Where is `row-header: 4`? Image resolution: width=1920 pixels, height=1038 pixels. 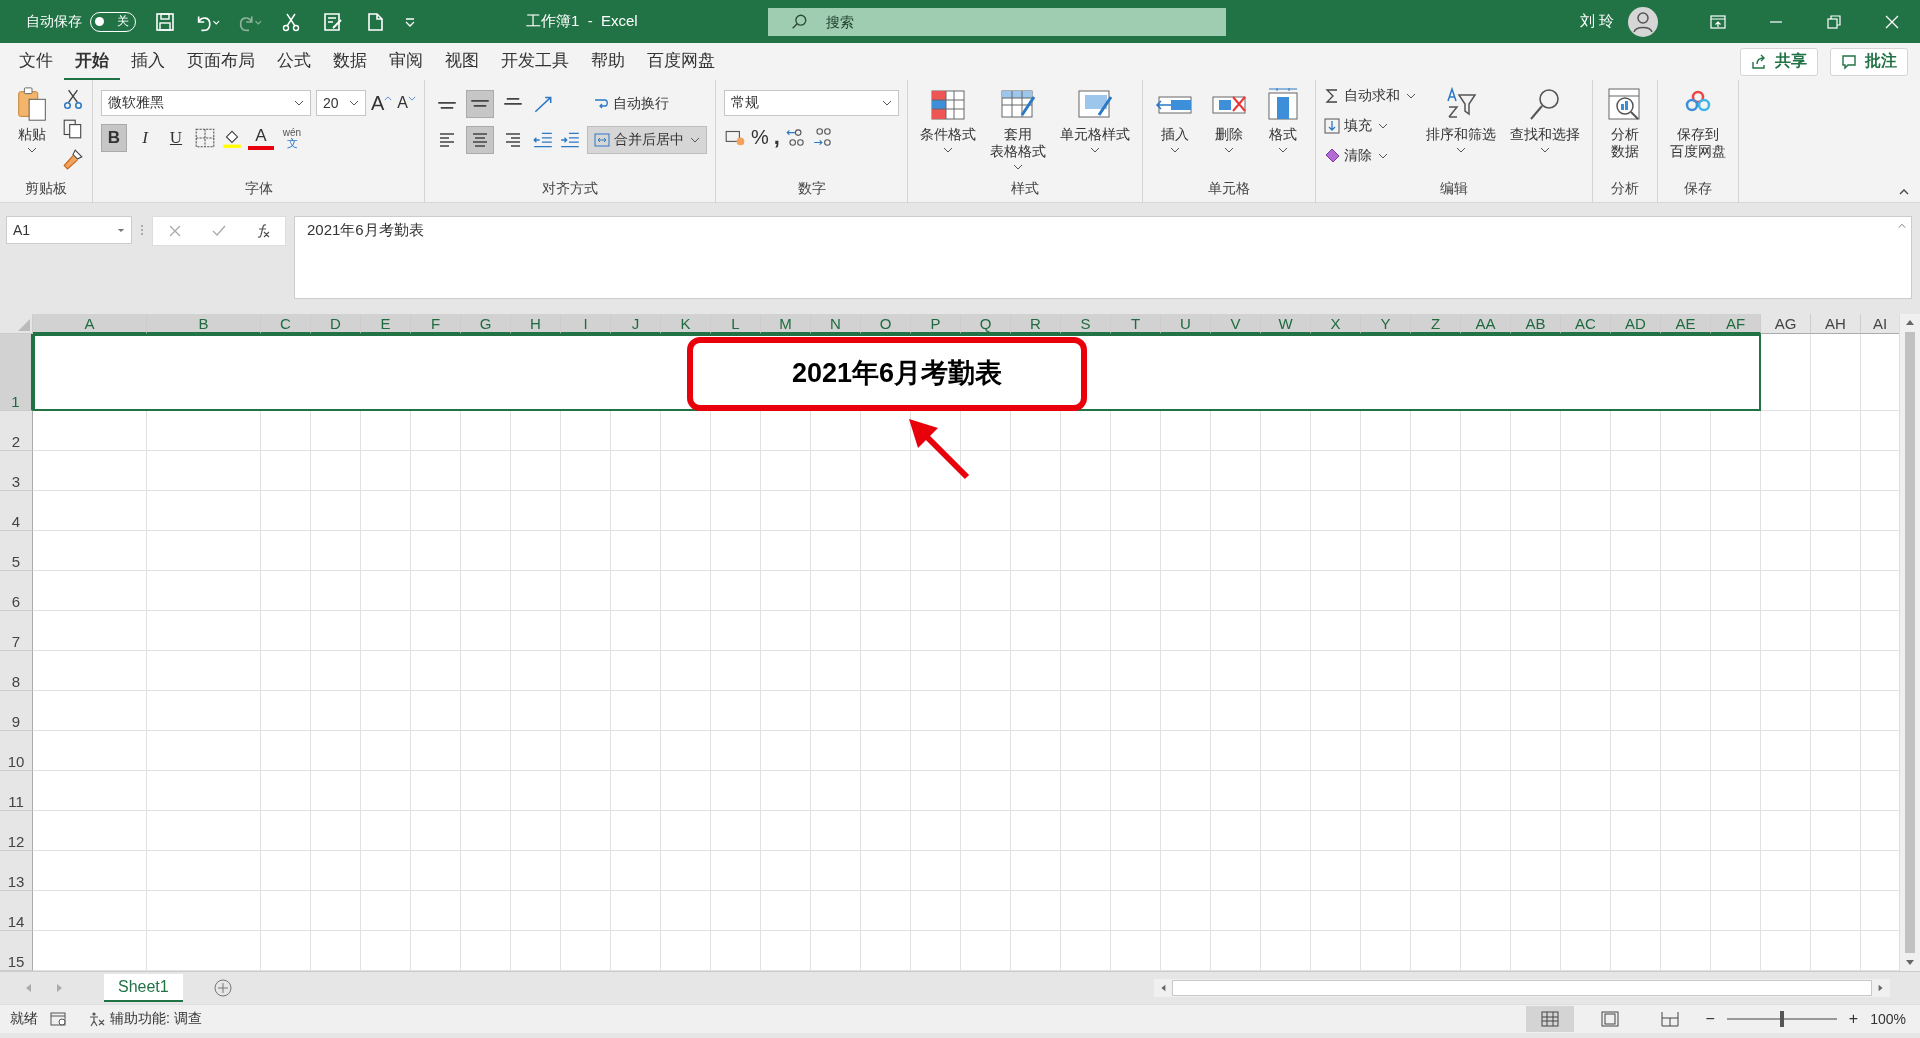 row-header: 4 is located at coordinates (16, 511).